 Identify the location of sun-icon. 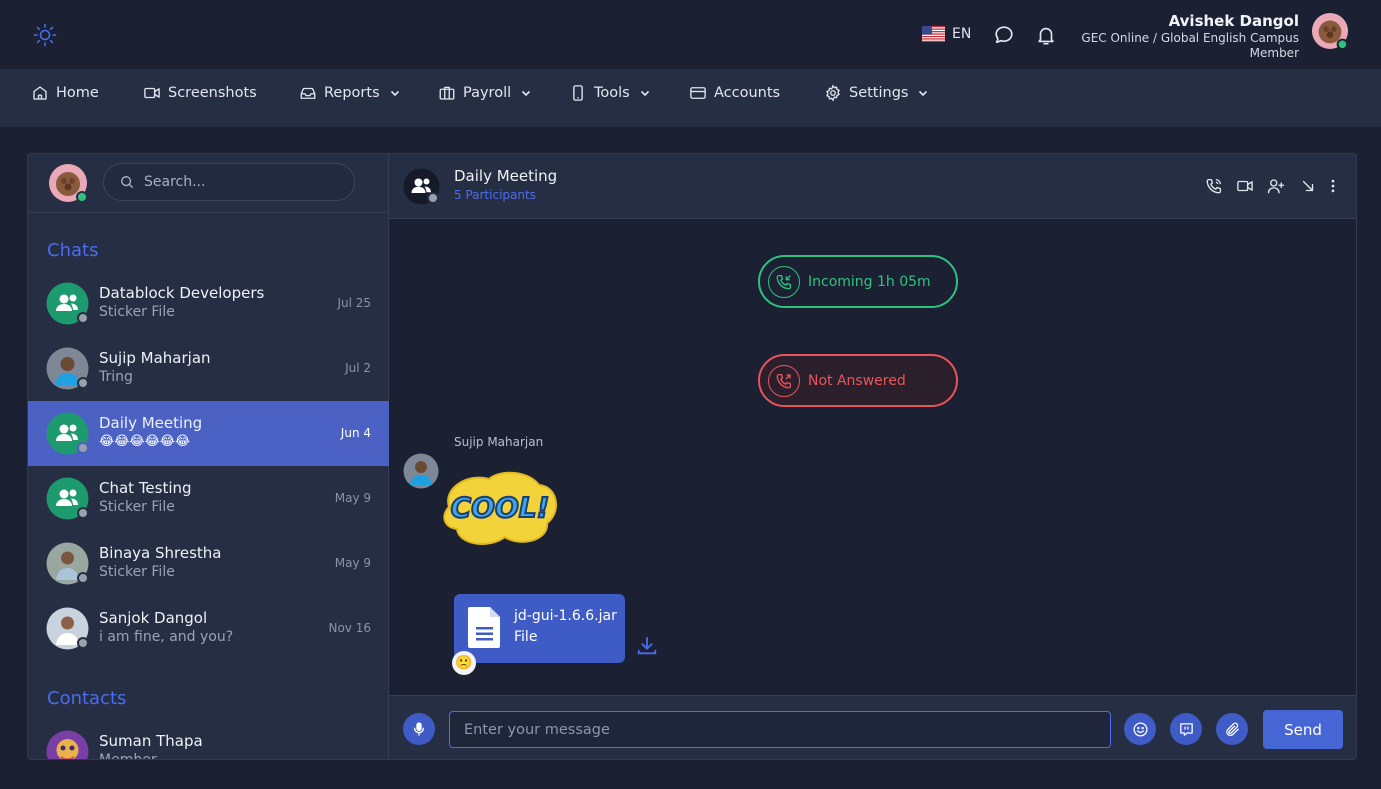
(45, 35).